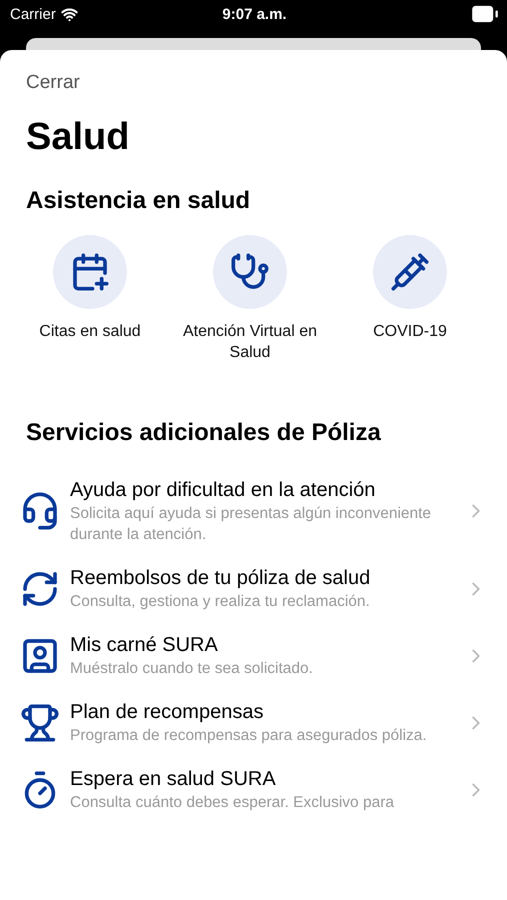  I want to click on service-description: Programa de recompensas para asegurados póliza., so click(249, 736).